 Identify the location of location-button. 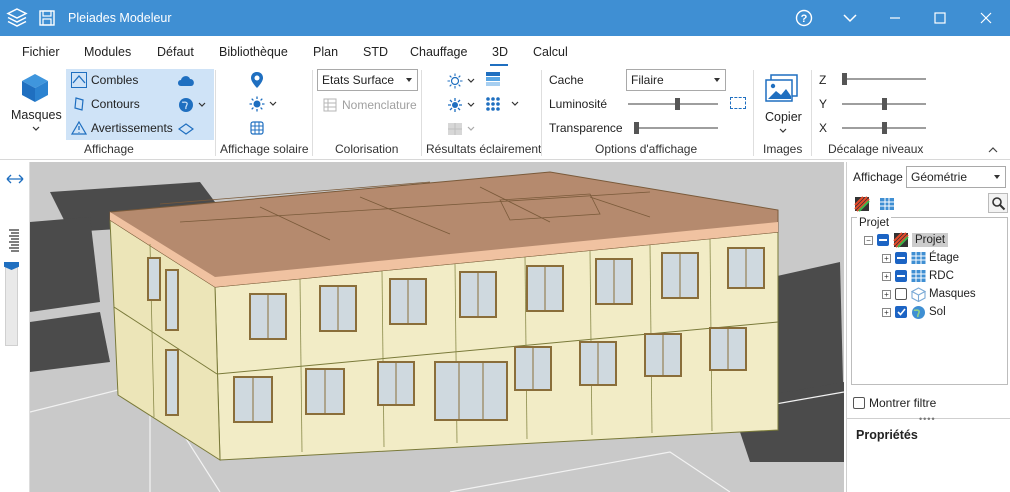
(258, 80).